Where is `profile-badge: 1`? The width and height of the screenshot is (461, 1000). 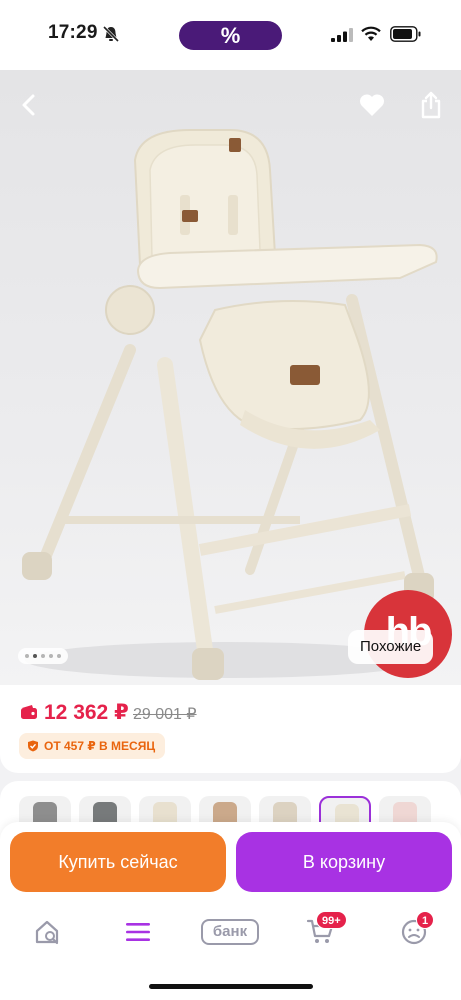 profile-badge: 1 is located at coordinates (425, 920).